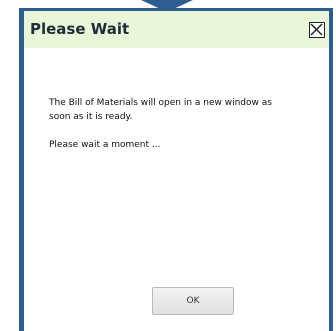 This screenshot has height=331, width=336. I want to click on dialog-title: Please Wait, so click(80, 29).